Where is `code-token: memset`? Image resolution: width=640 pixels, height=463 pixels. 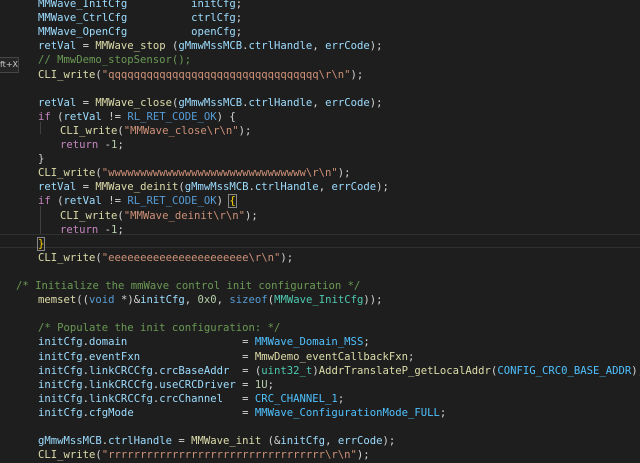
code-token: memset is located at coordinates (57, 300).